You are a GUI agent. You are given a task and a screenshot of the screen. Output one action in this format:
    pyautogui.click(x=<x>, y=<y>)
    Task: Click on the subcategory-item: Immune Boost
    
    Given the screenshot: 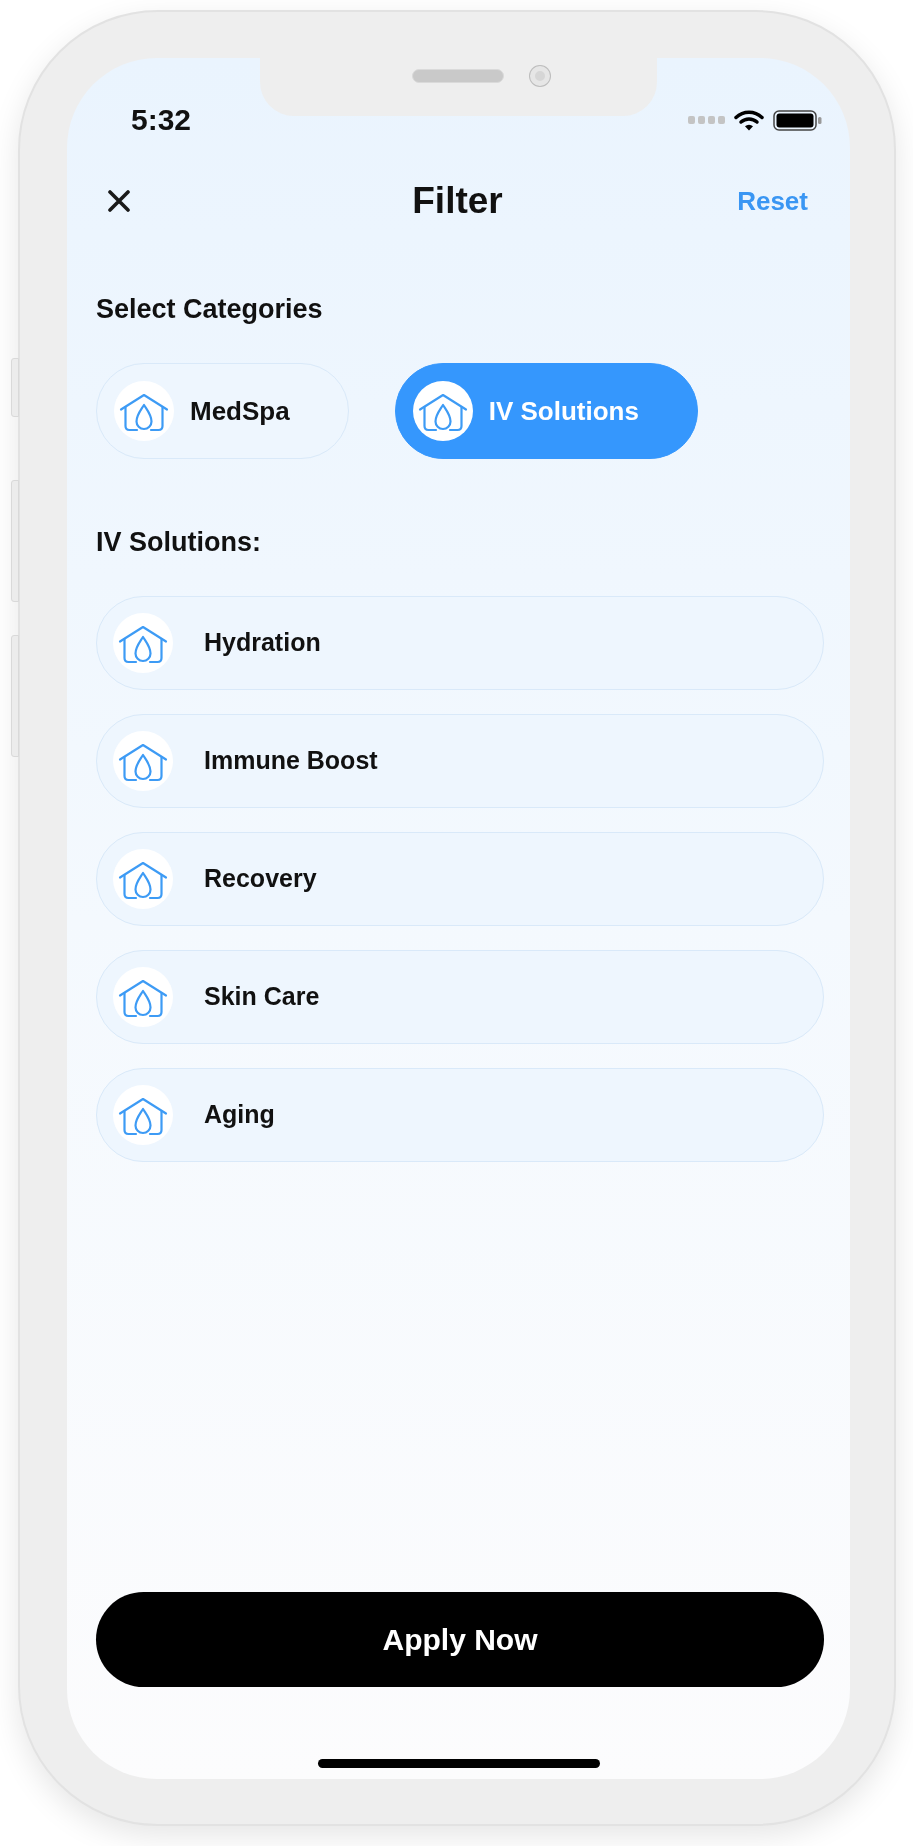 What is the action you would take?
    pyautogui.click(x=460, y=761)
    